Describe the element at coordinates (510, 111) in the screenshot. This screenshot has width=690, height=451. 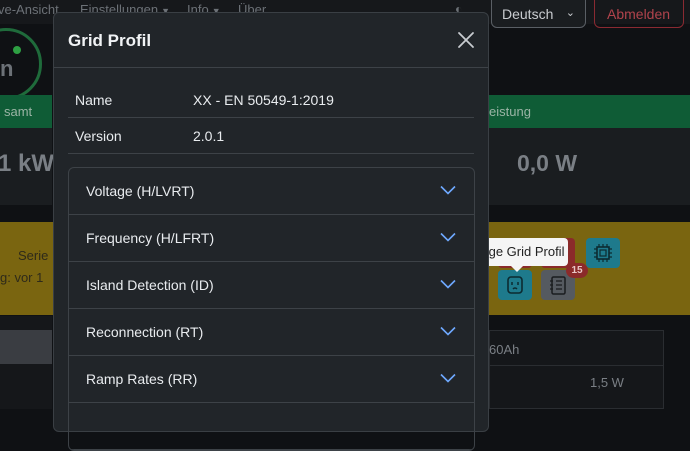
I see `power-card-title: eistung` at that location.